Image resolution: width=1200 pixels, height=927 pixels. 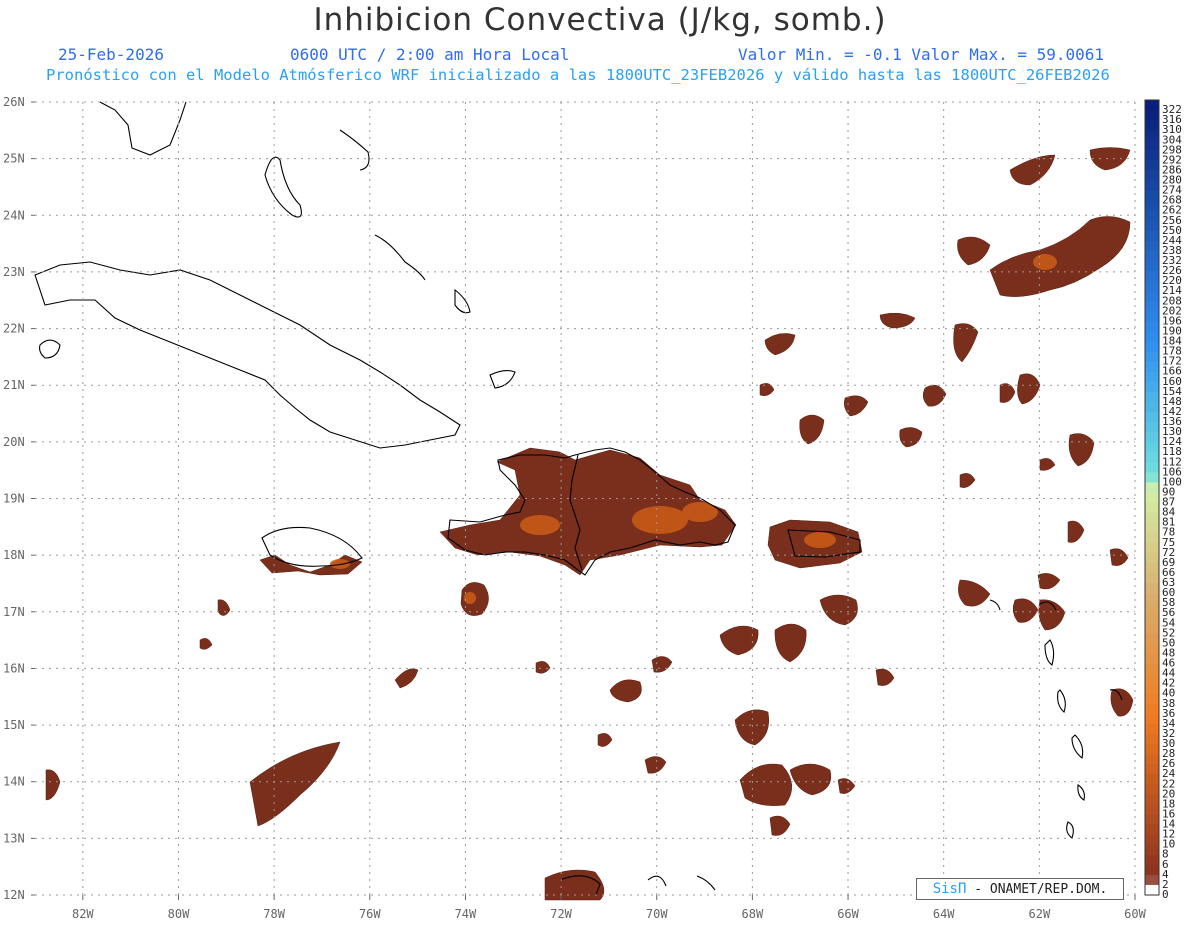 I want to click on lon-label: 70W, so click(x=657, y=914).